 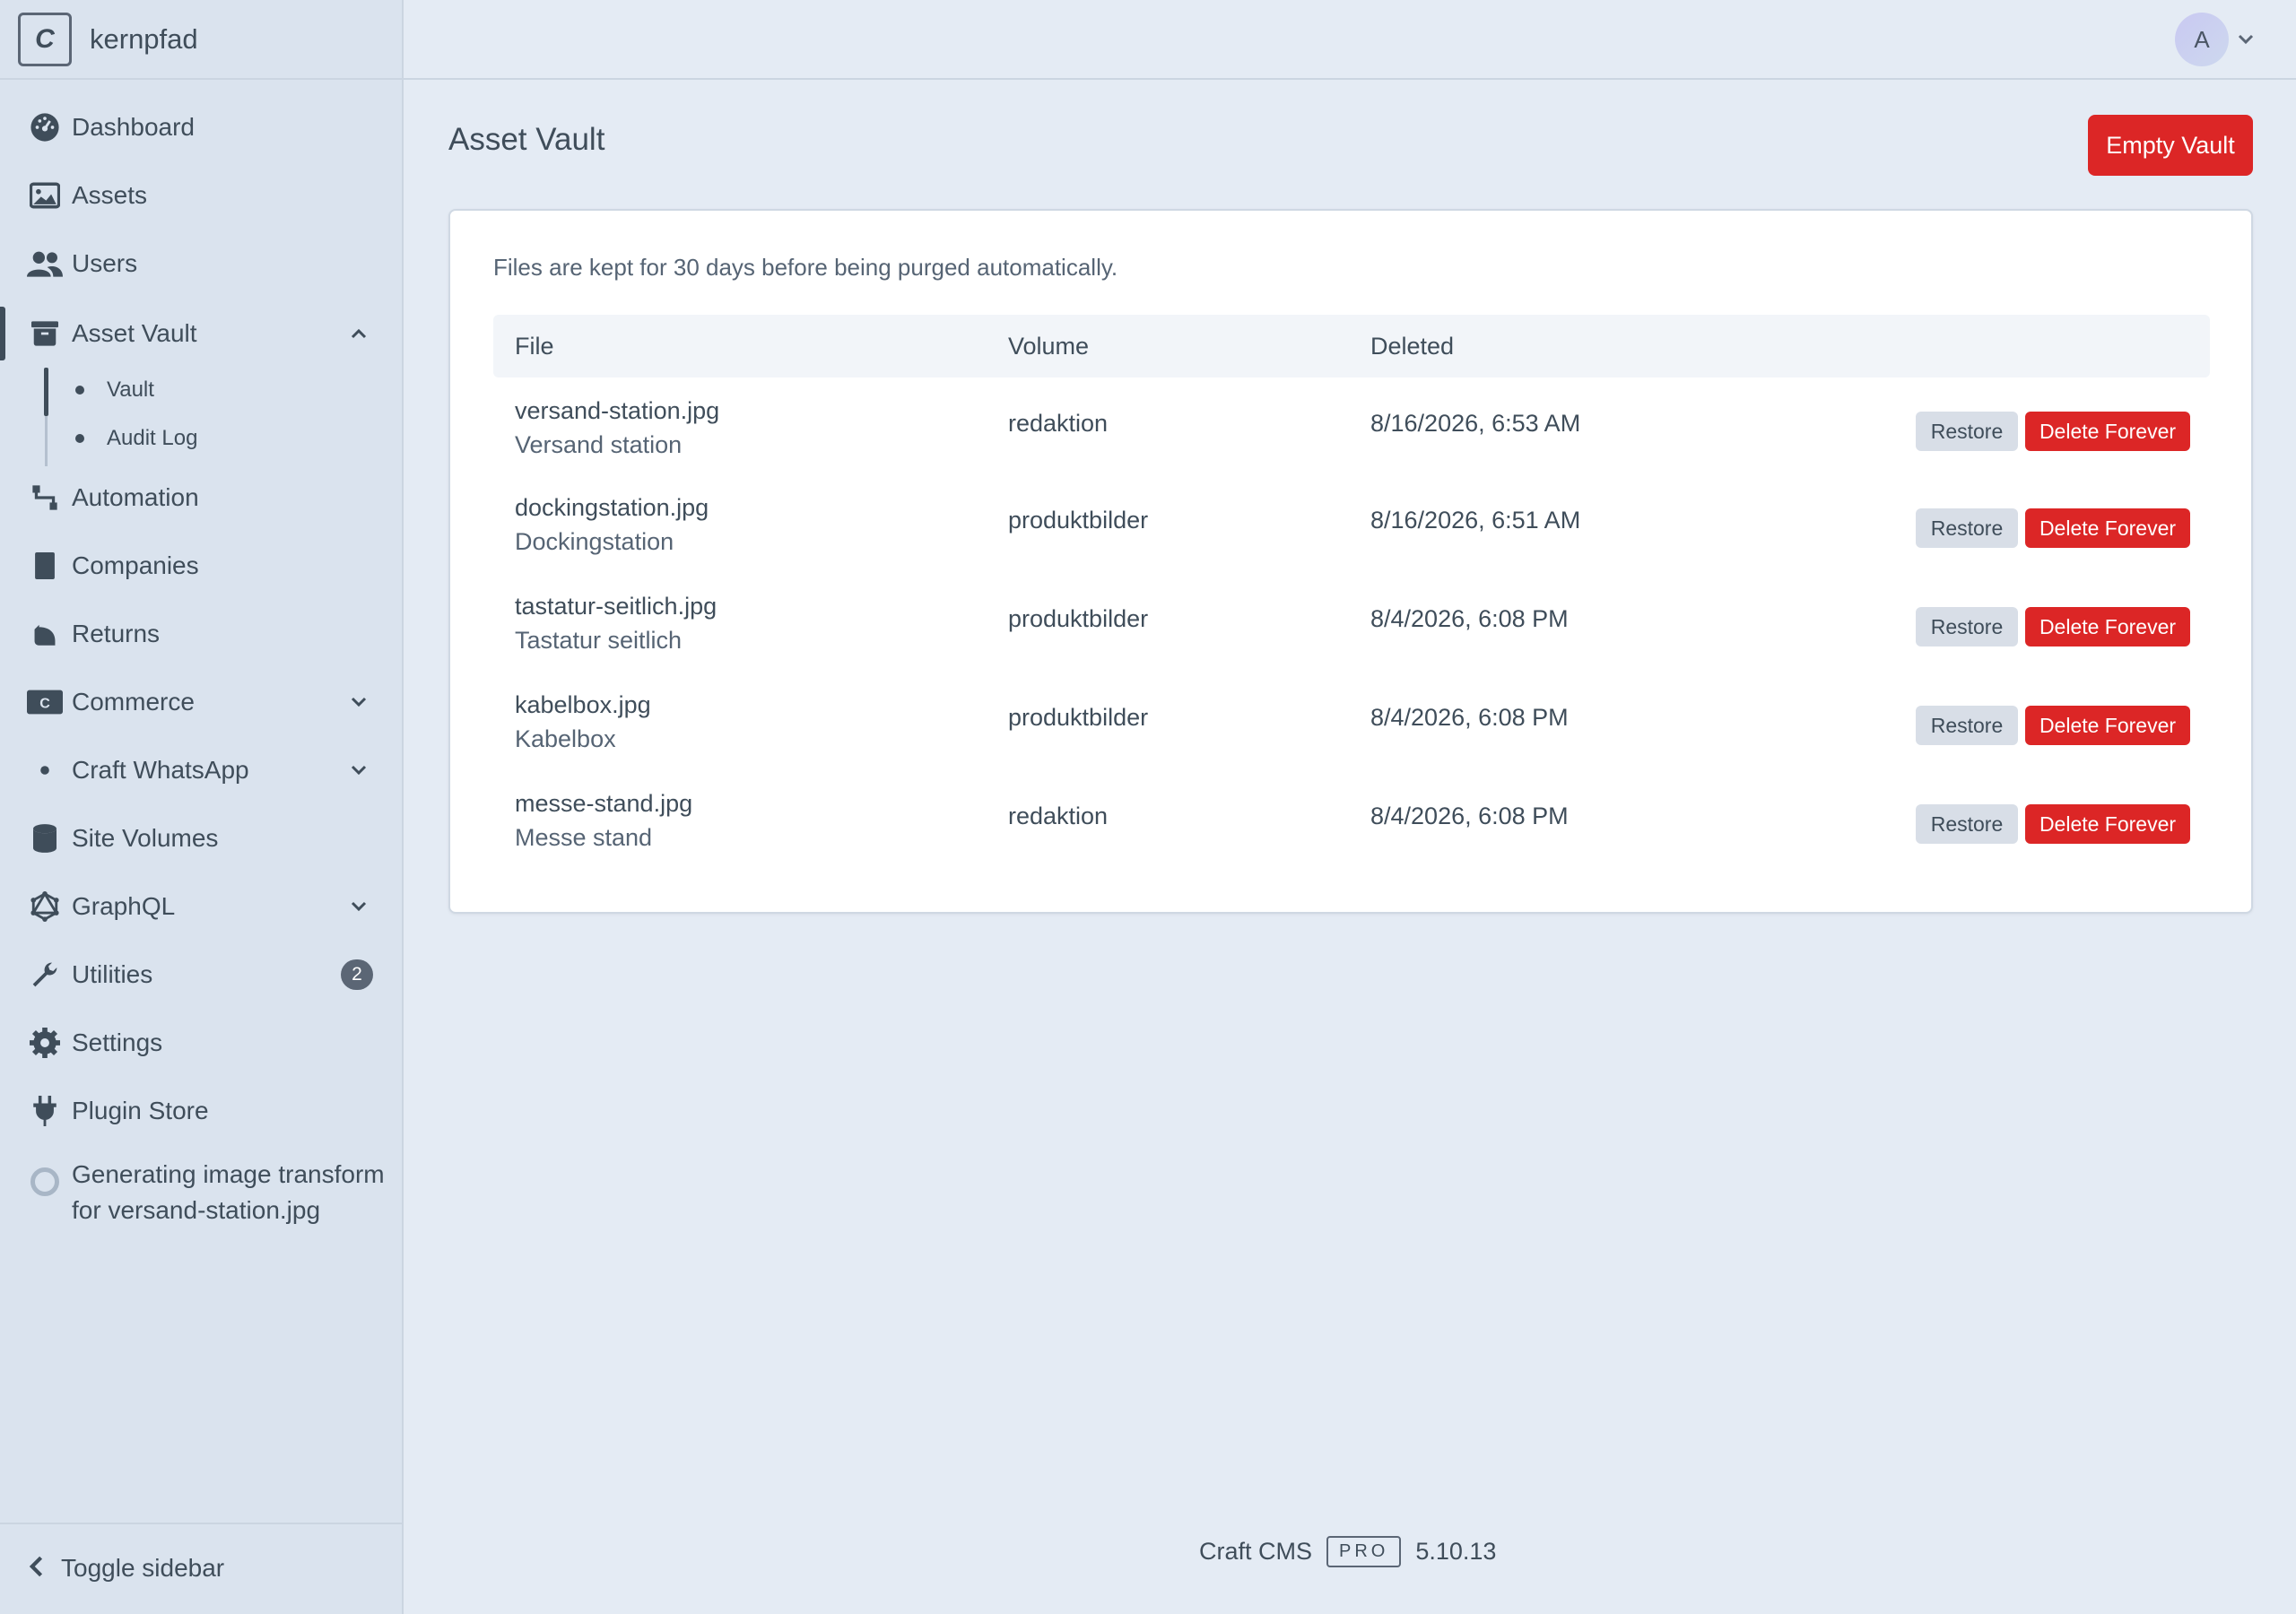 I want to click on sidebar-item-companies: Companies, so click(x=201, y=566).